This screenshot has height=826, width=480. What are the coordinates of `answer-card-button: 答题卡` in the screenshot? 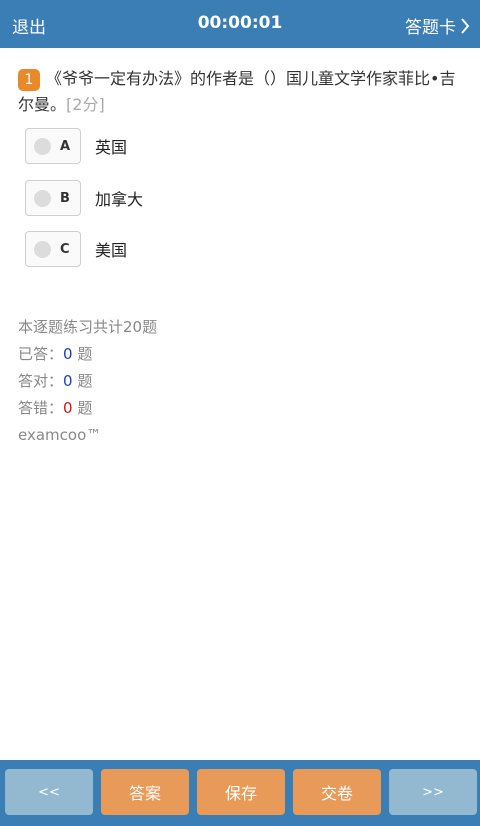 It's located at (437, 25).